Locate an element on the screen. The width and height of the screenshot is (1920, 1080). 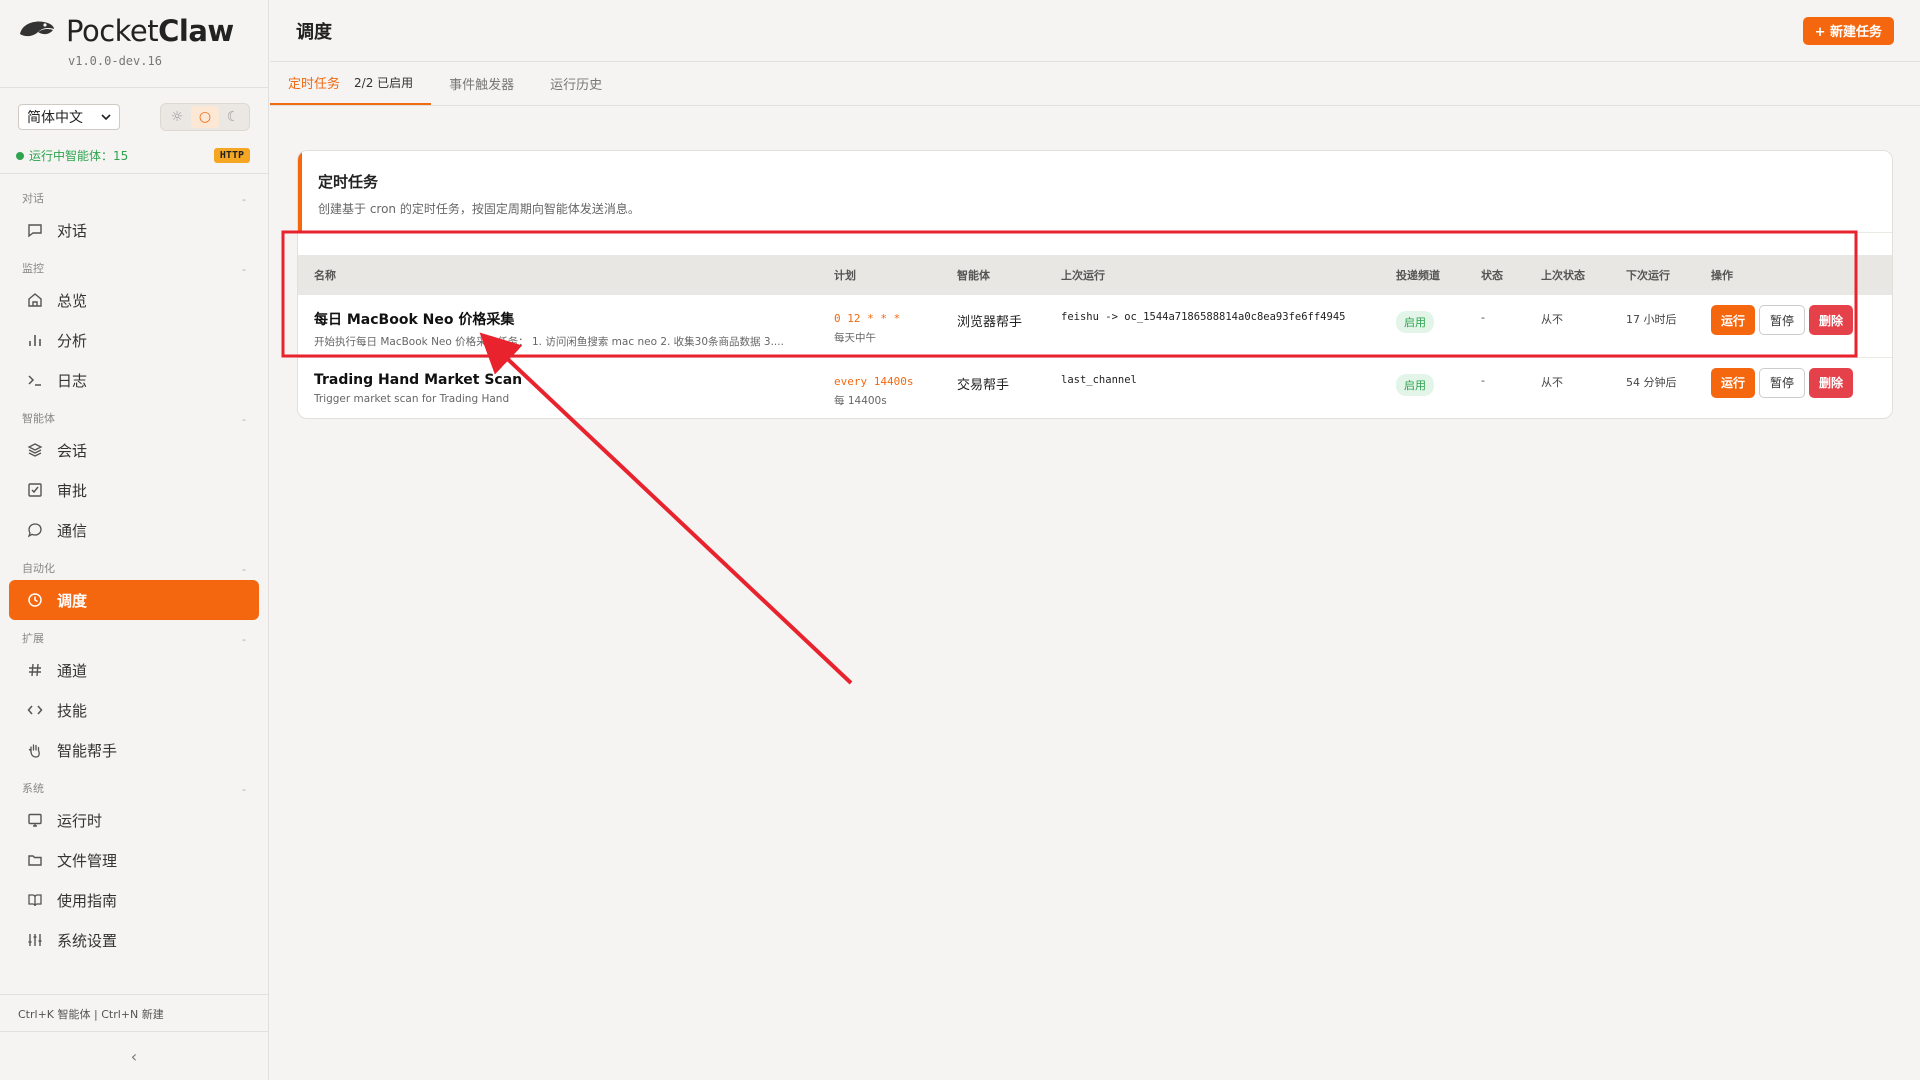
new-task-button: + 新建任务 is located at coordinates (1848, 30).